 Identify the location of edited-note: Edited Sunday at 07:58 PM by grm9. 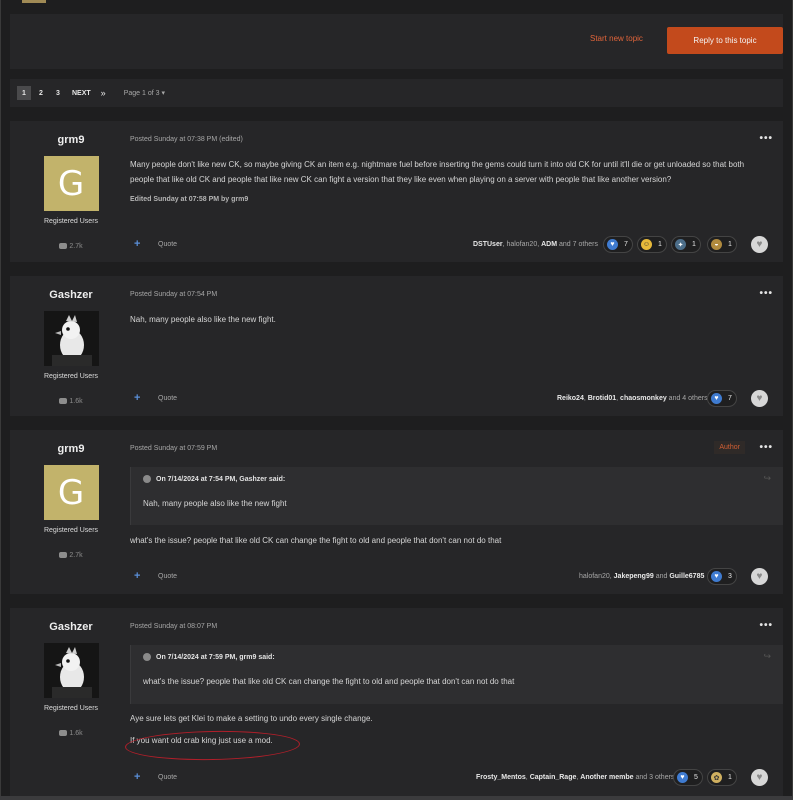
(189, 199).